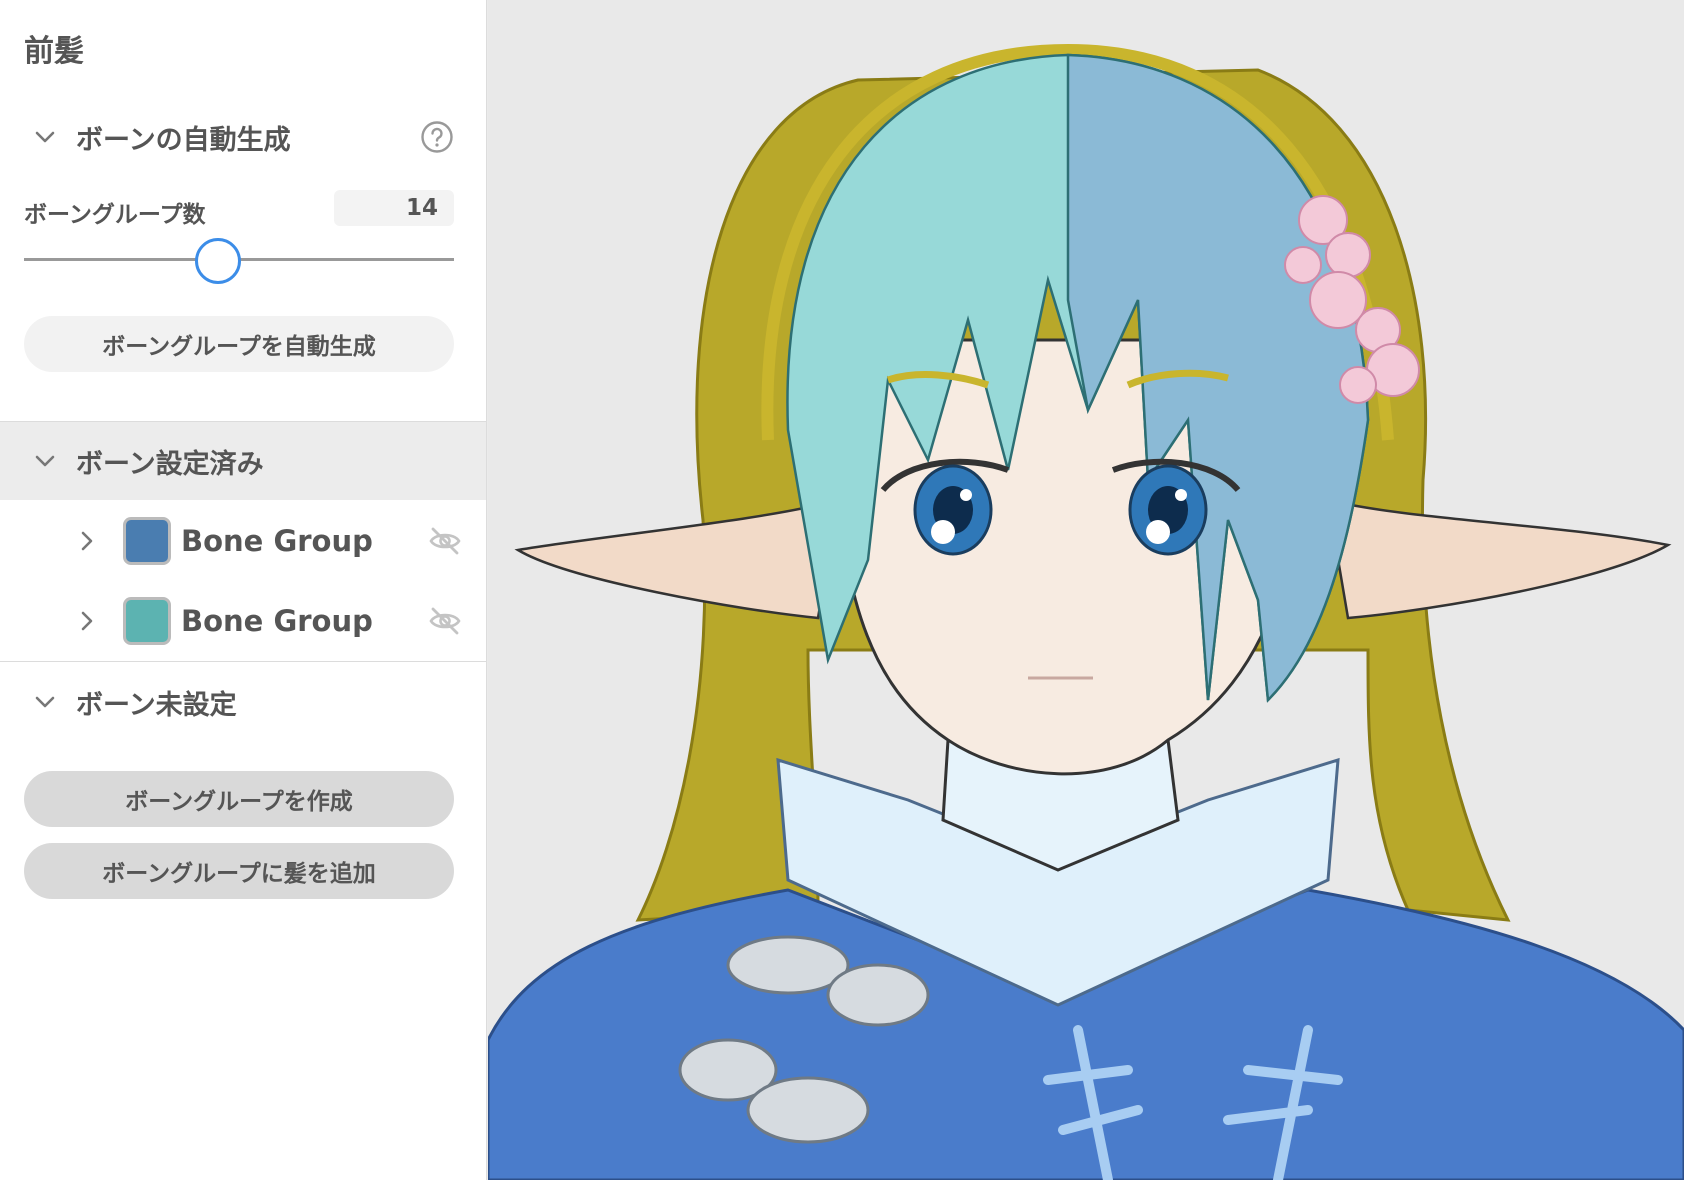 This screenshot has width=1684, height=1180. Describe the element at coordinates (239, 871) in the screenshot. I see `add-hair-to-group-button: ボーングループに髪を追加` at that location.